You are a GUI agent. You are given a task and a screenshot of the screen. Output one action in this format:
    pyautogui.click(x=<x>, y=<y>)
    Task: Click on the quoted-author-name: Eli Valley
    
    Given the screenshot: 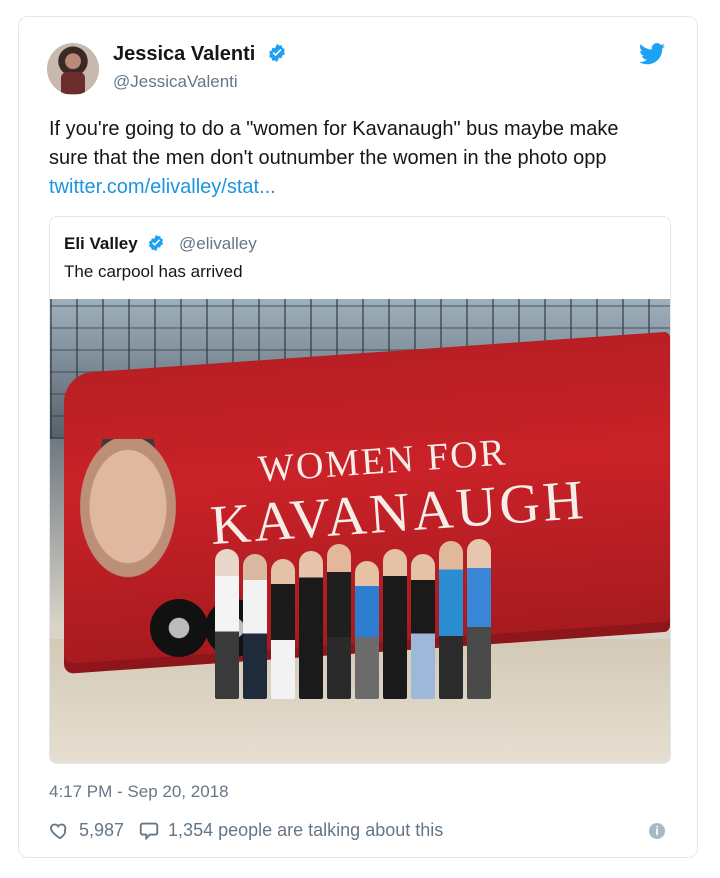 What is the action you would take?
    pyautogui.click(x=114, y=244)
    